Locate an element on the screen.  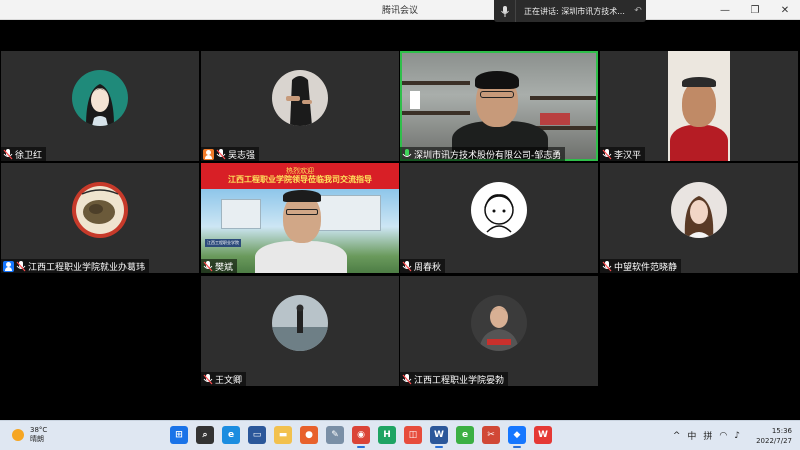
mic-icon is located at coordinates (505, 11).